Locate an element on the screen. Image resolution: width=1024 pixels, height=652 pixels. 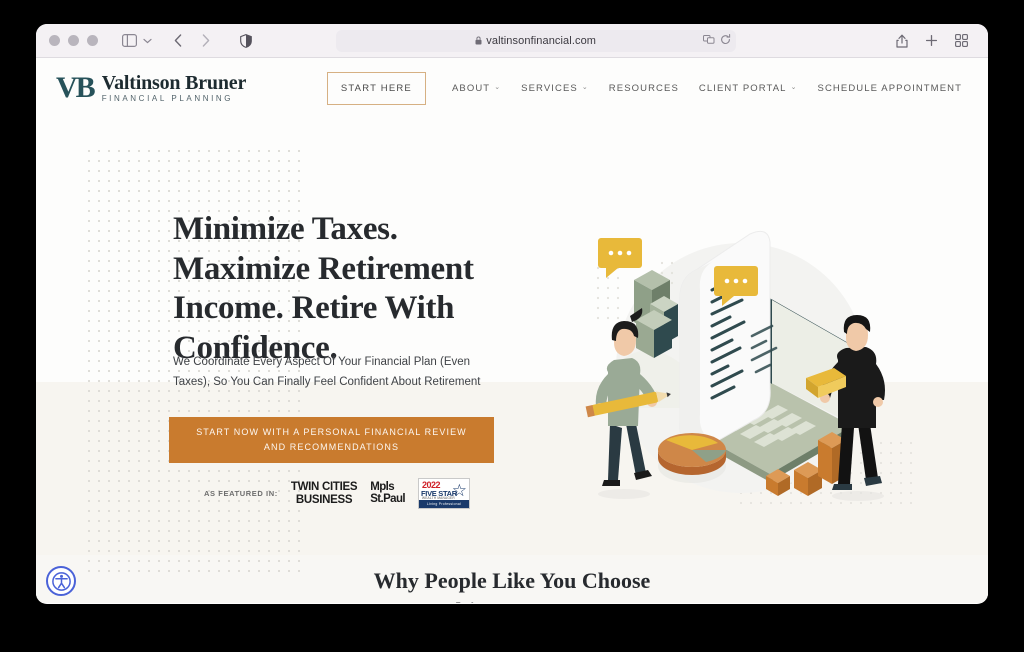
reload-icon is located at coordinates (725, 41).